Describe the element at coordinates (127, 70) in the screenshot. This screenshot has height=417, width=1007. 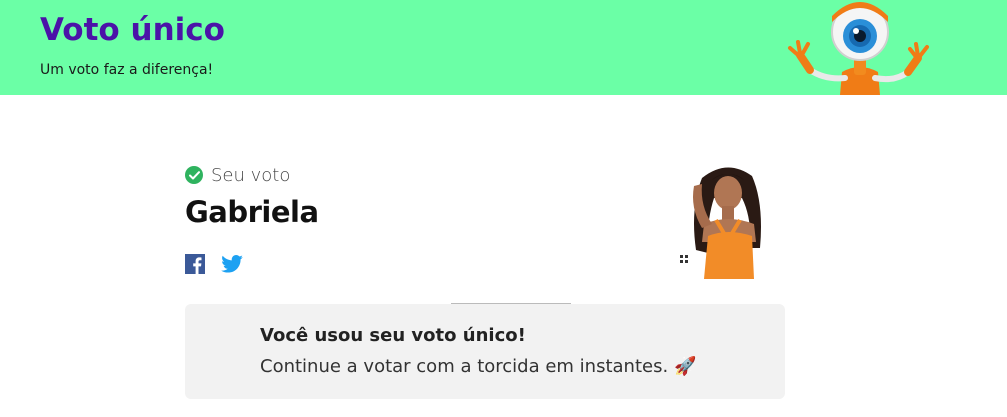
I see `page-subtitle: Um voto faz a diferença!` at that location.